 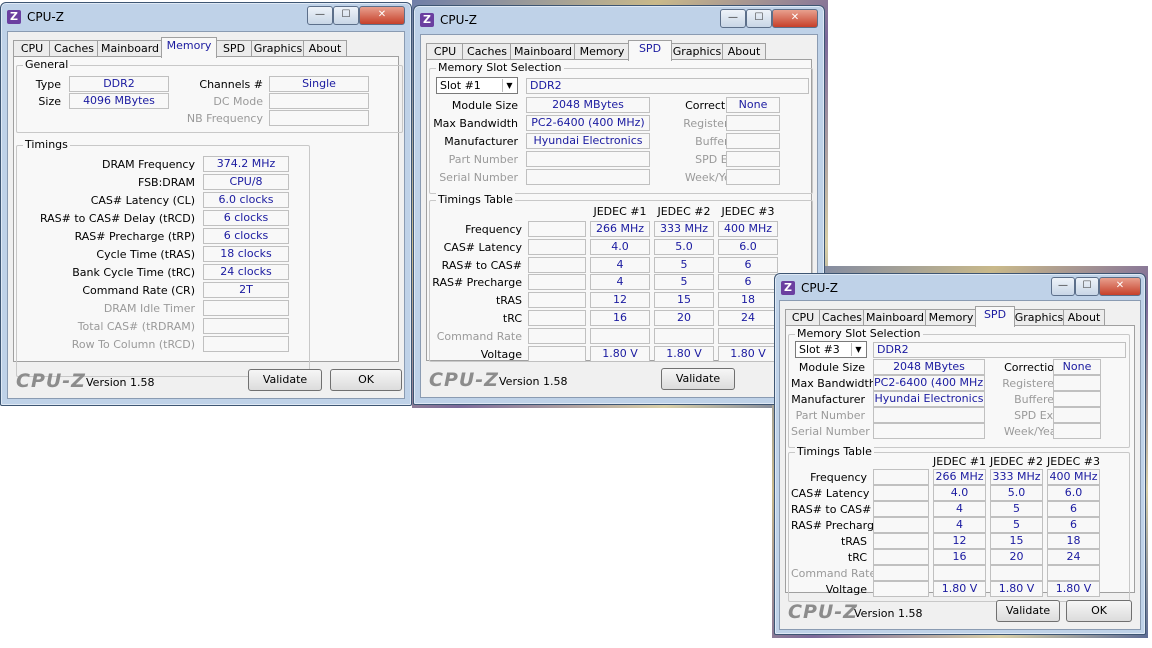 I want to click on registered-label: Registered, so click(x=1031, y=383).